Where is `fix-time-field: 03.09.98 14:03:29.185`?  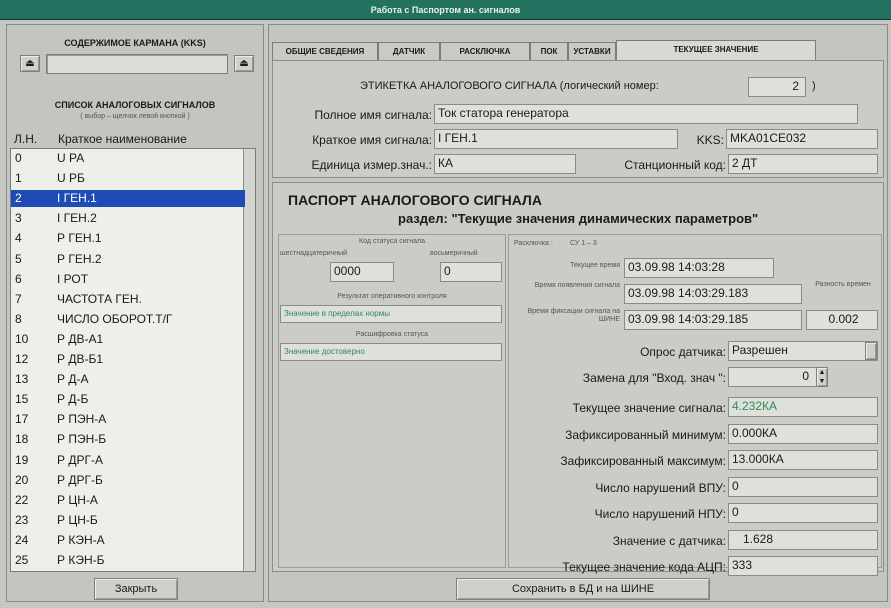 fix-time-field: 03.09.98 14:03:29.185 is located at coordinates (713, 320).